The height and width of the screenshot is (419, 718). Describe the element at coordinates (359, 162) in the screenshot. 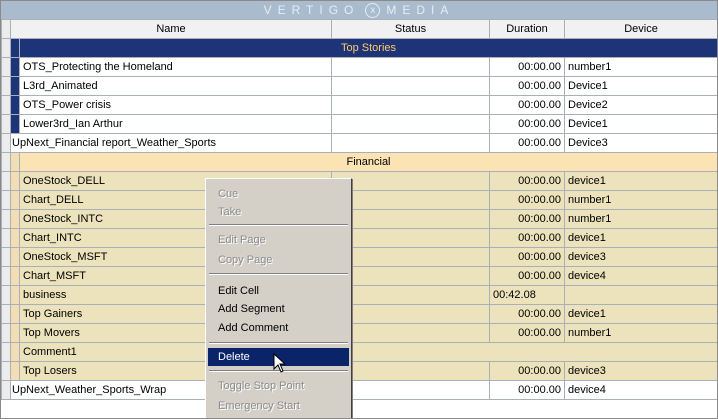

I see `group-header-financial: Financial` at that location.